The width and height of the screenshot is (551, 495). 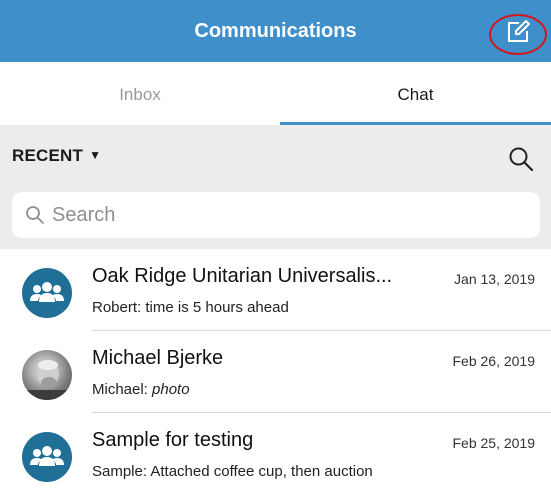 What do you see at coordinates (158, 358) in the screenshot?
I see `conversation-title: Michael Bjerke` at bounding box center [158, 358].